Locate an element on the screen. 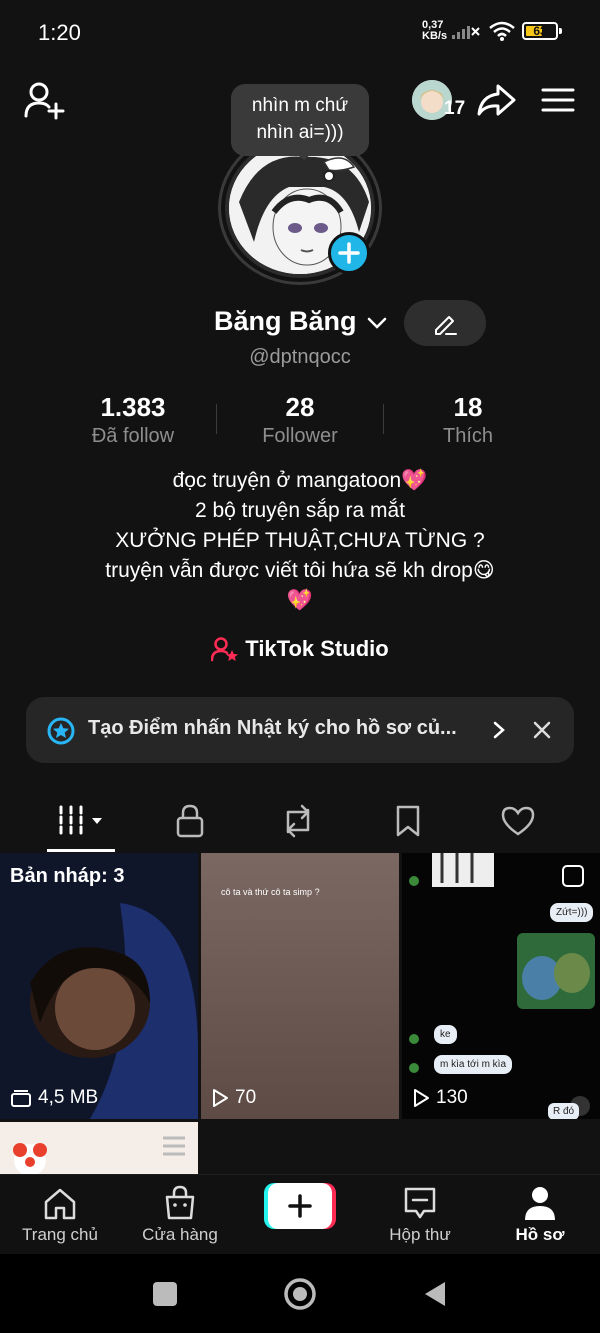 This screenshot has width=600, height=1333. stat-likes: 18 Thích is located at coordinates (468, 420).